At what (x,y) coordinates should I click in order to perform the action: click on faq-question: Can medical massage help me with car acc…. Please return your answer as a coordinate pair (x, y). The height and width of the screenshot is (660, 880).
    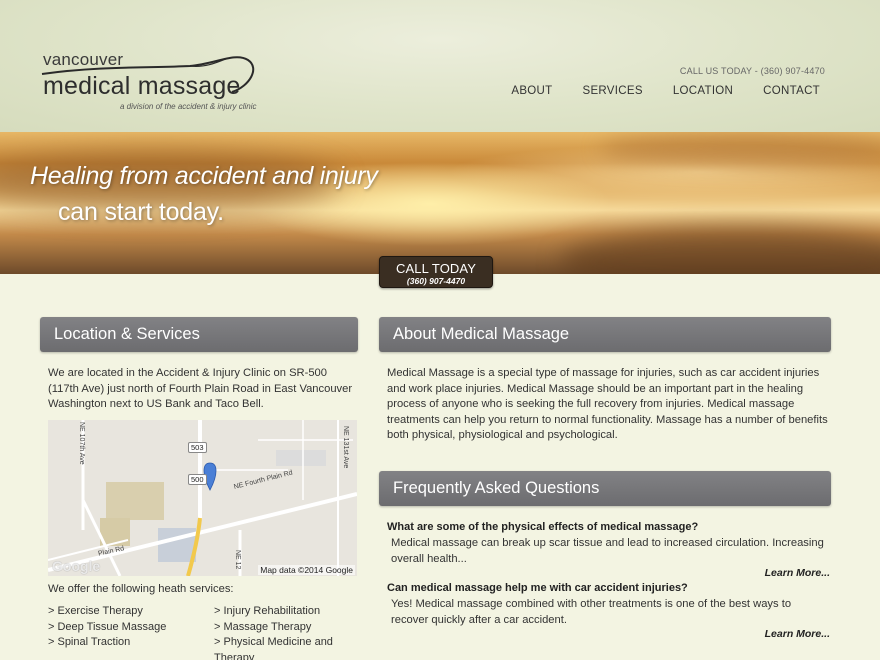
    Looking at the image, I should click on (537, 588).